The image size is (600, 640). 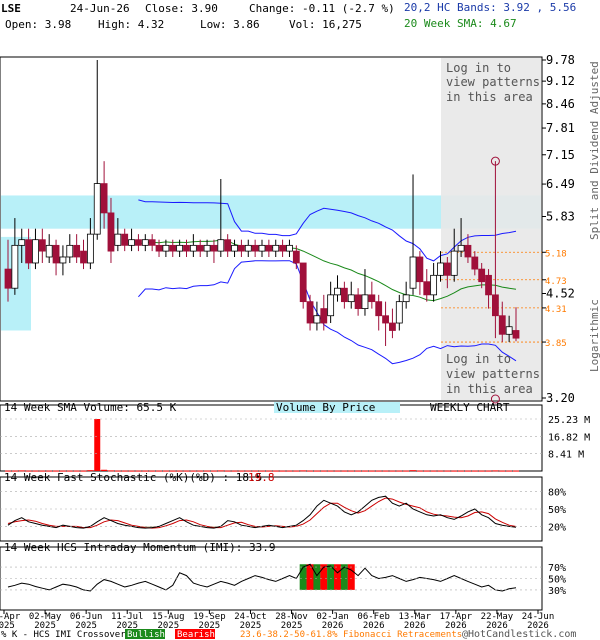 What do you see at coordinates (594, 335) in the screenshot?
I see `side-label-log: Logarithmic` at bounding box center [594, 335].